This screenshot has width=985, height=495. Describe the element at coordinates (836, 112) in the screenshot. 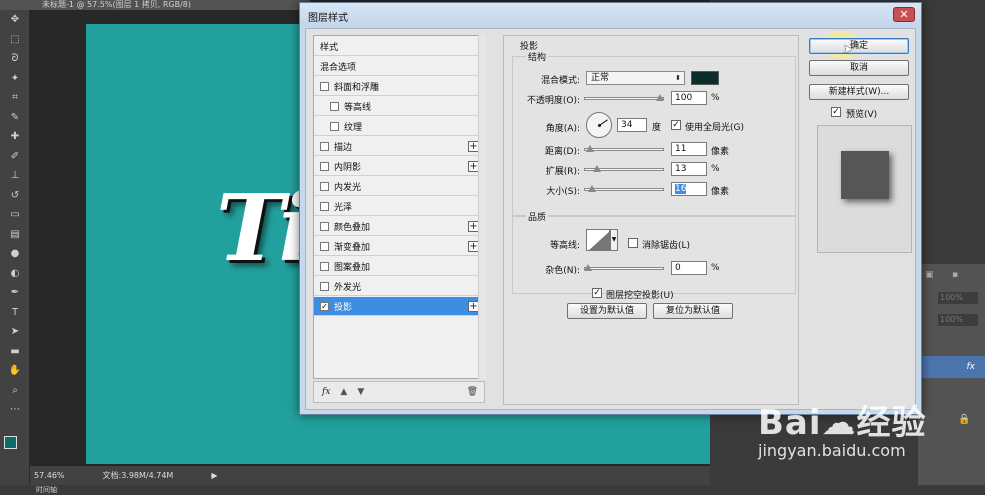

I see `preview-checkbox: ✓` at that location.